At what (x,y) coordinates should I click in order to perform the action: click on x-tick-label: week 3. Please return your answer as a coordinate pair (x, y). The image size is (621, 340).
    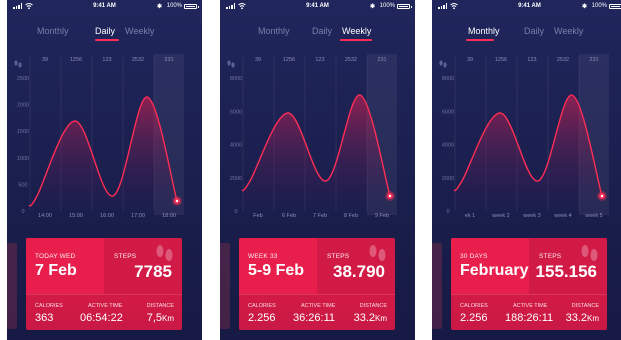
    Looking at the image, I should click on (531, 216).